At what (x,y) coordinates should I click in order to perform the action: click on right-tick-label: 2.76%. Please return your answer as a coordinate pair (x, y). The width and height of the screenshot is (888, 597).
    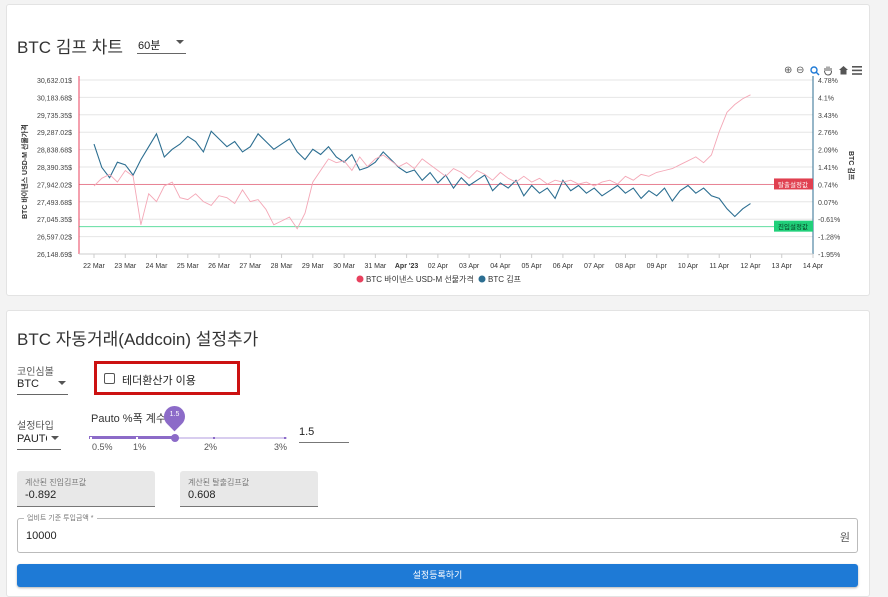
    Looking at the image, I should click on (828, 133).